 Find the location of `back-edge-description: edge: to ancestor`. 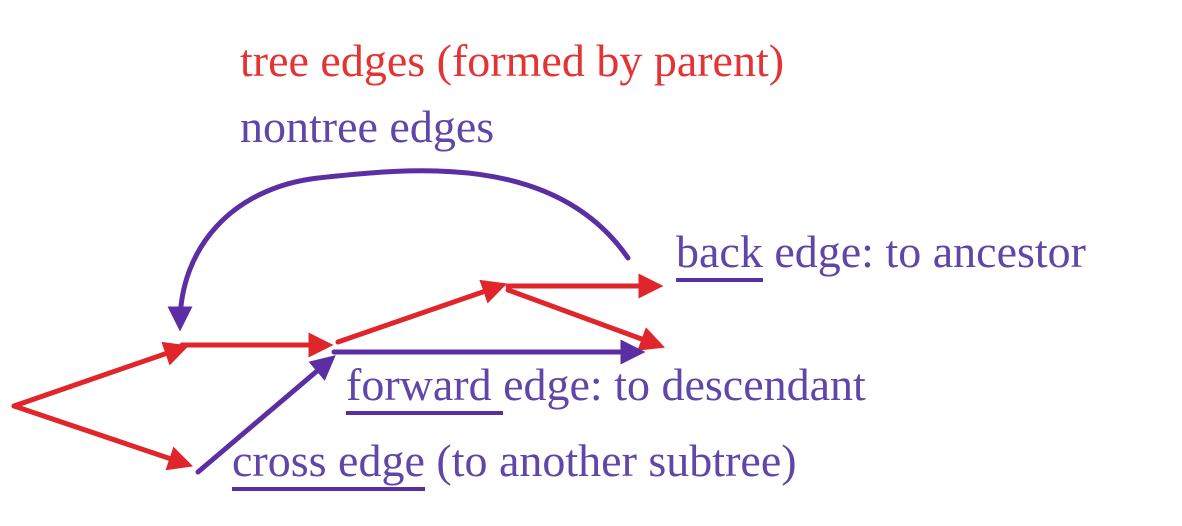

back-edge-description: edge: to ancestor is located at coordinates (924, 251).